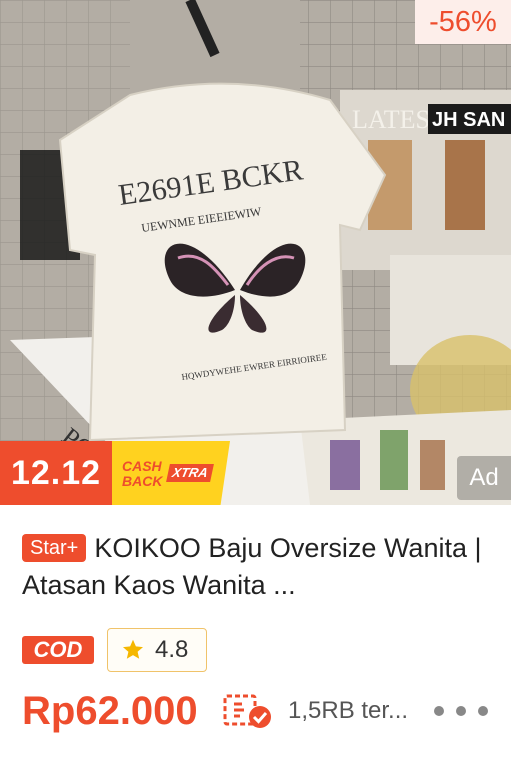 Image resolution: width=511 pixels, height=757 pixels. Describe the element at coordinates (142, 481) in the screenshot. I see `cashback-line2: BACK` at that location.